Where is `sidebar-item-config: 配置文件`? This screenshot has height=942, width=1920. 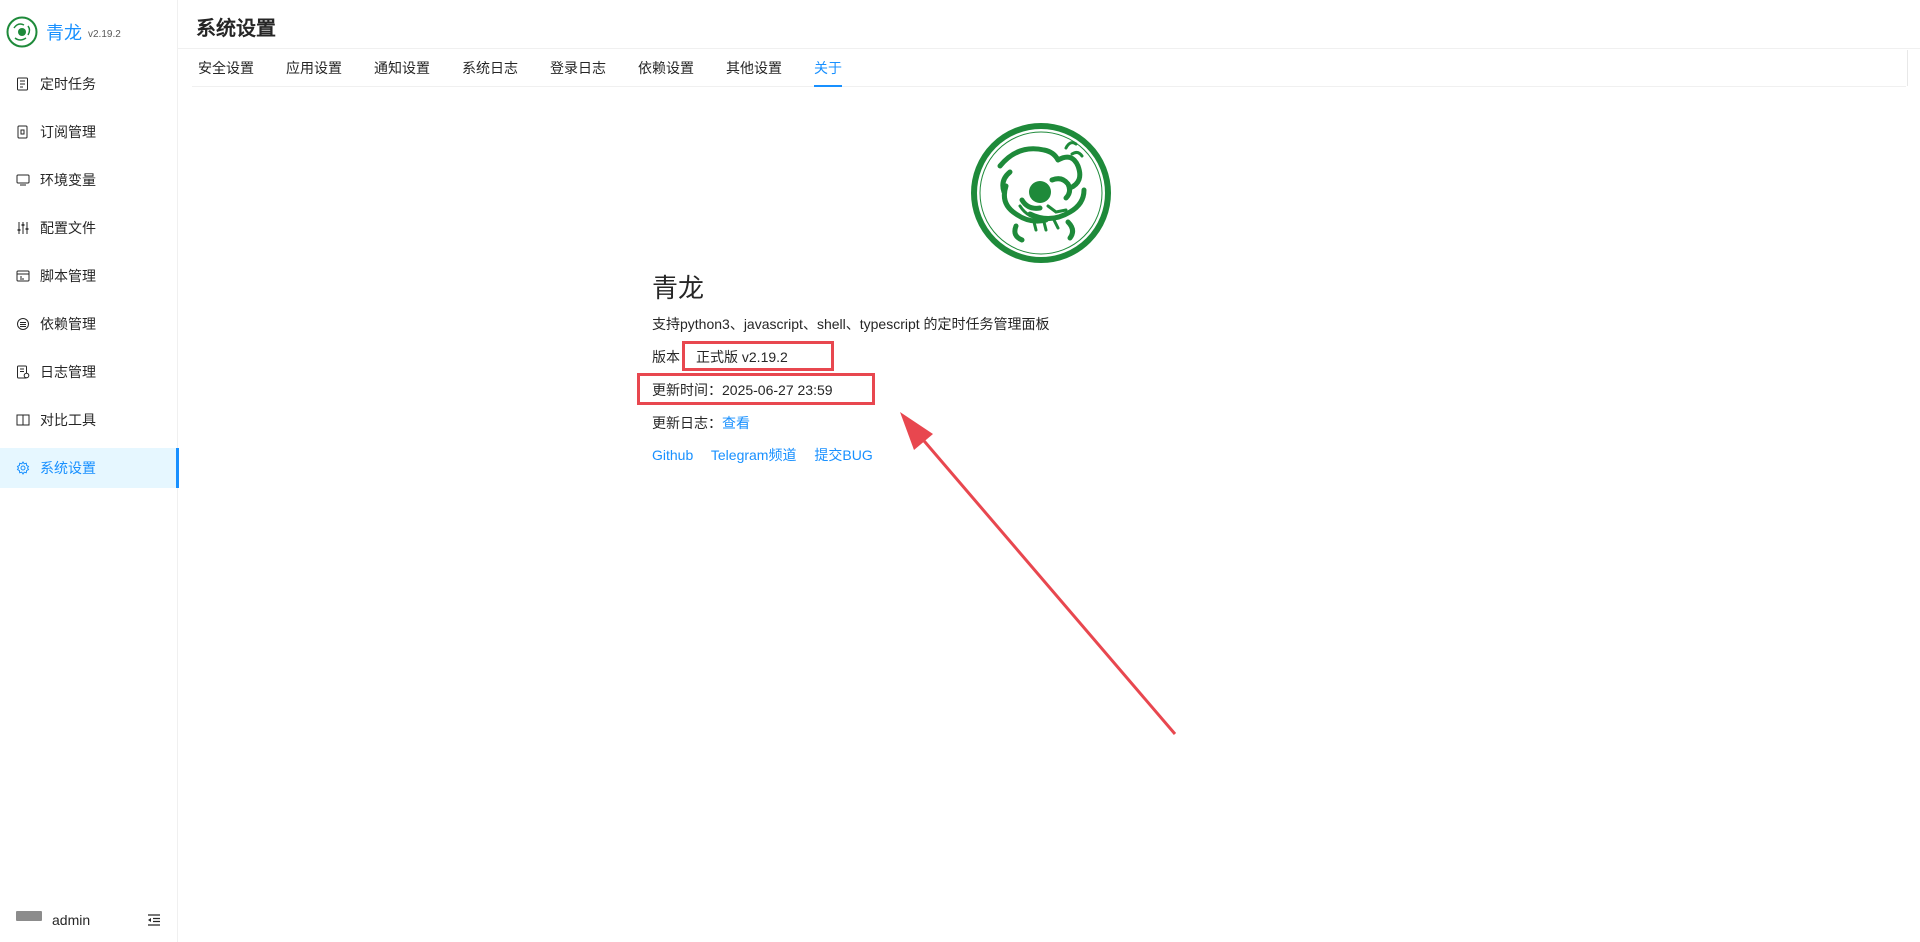 sidebar-item-config: 配置文件 is located at coordinates (89, 228).